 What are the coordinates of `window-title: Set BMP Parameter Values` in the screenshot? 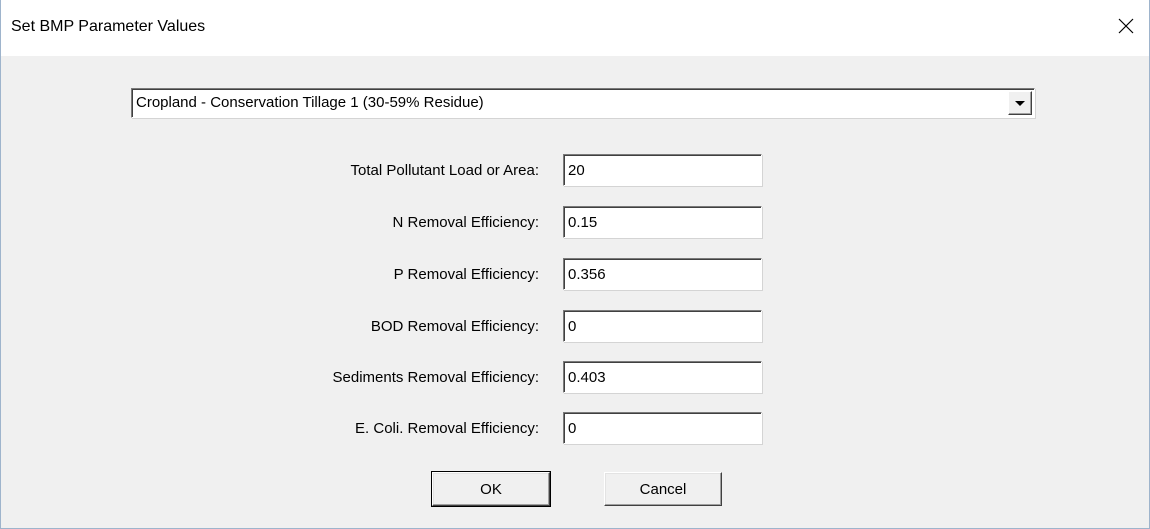 It's located at (108, 26).